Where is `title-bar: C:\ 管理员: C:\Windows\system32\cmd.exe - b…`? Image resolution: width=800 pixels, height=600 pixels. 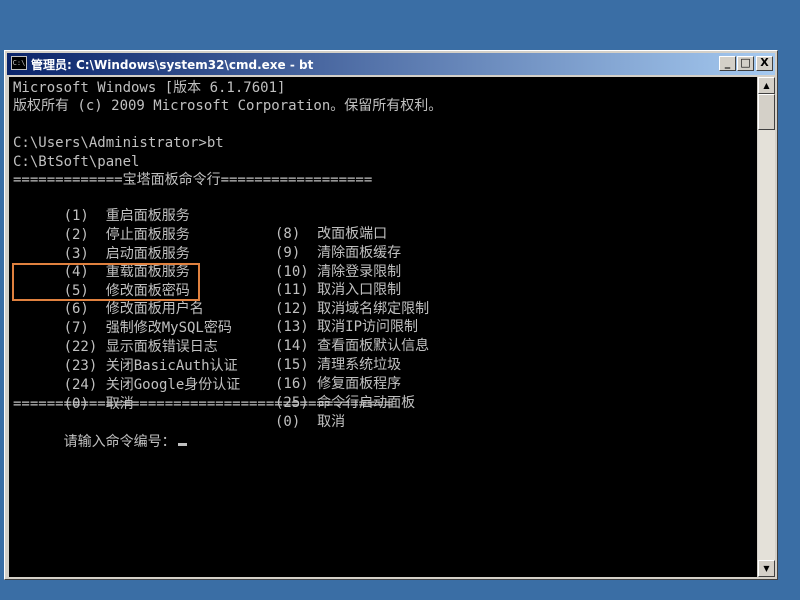 title-bar: C:\ 管理员: C:\Windows\system32\cmd.exe - b… is located at coordinates (391, 64).